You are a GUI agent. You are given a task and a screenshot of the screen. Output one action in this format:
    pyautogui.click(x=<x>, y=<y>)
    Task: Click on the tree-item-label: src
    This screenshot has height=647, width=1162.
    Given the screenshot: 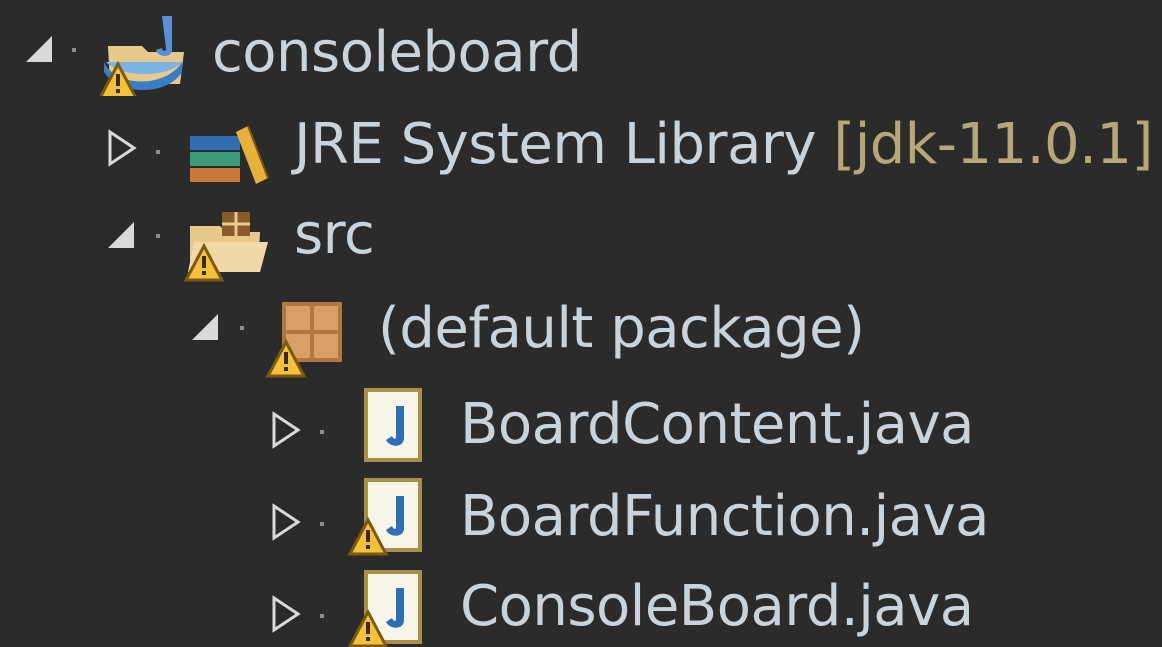 What is the action you would take?
    pyautogui.click(x=334, y=234)
    